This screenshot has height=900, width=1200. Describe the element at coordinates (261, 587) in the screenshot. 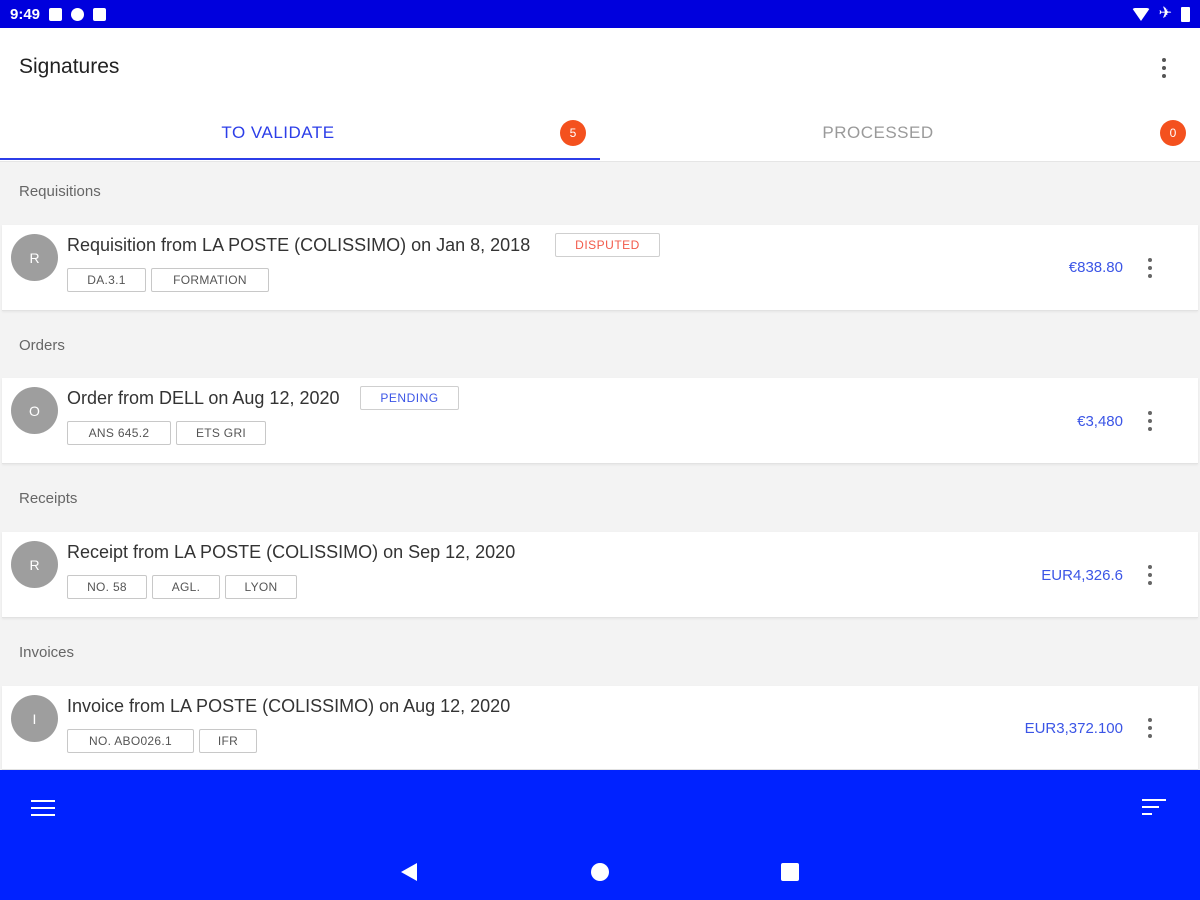

I see `tag-chip: LYON` at that location.